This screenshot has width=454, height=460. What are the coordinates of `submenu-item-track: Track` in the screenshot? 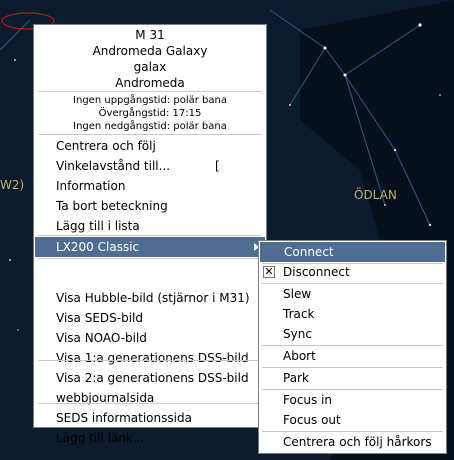 It's located at (298, 314).